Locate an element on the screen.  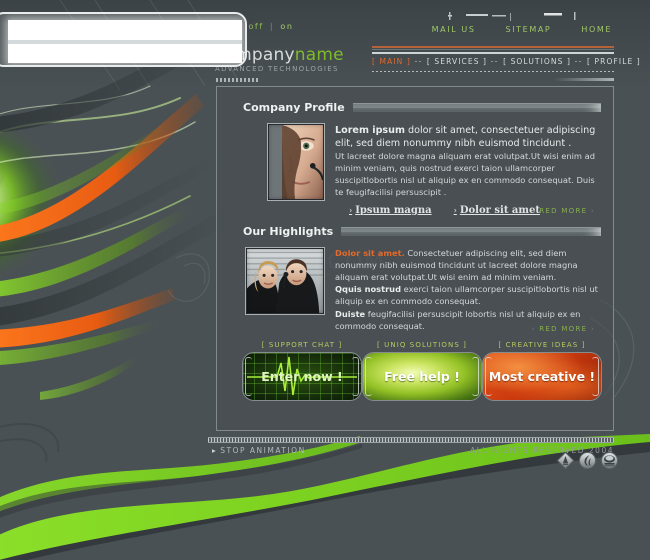
promo-button-enter-now: Enter now ! is located at coordinates (302, 376).